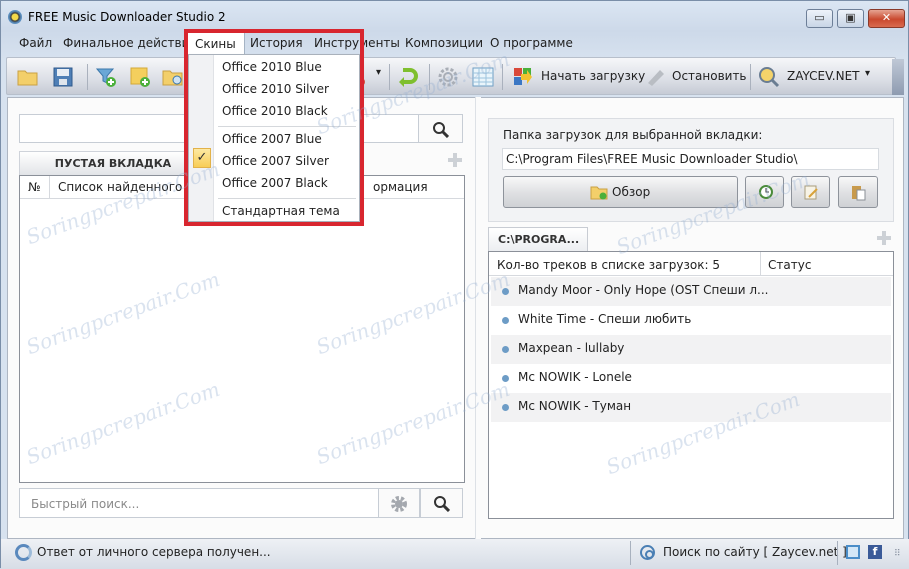 Image resolution: width=909 pixels, height=569 pixels. I want to click on table-view-icon, so click(483, 77).